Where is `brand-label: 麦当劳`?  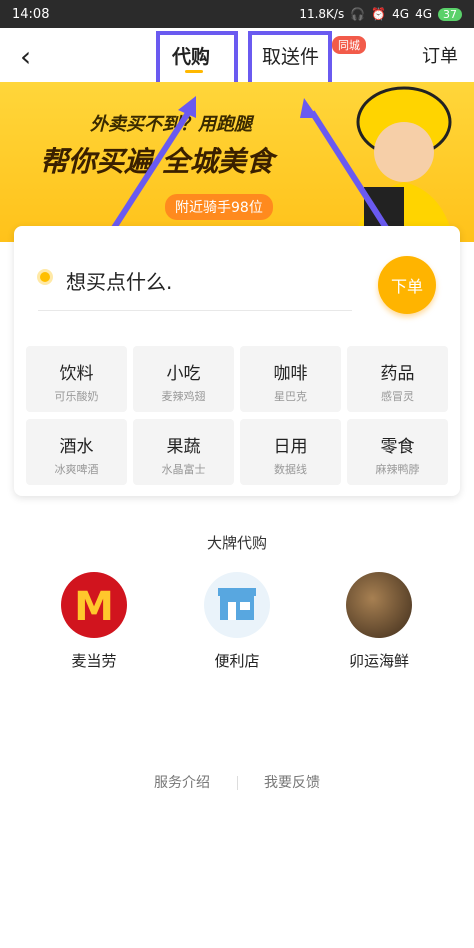
brand-label: 麦当劳 is located at coordinates (94, 661).